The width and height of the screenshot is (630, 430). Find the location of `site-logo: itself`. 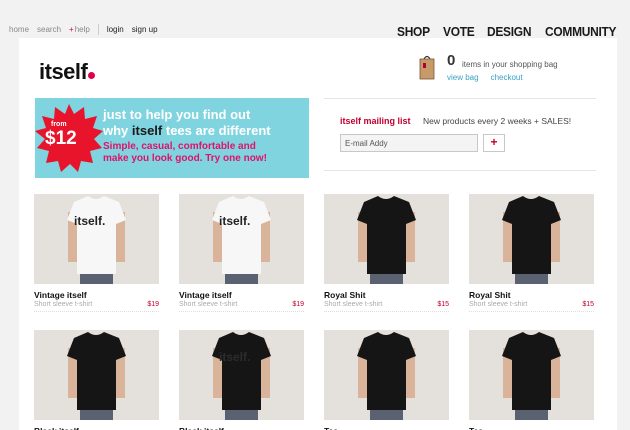

site-logo: itself is located at coordinates (67, 72).